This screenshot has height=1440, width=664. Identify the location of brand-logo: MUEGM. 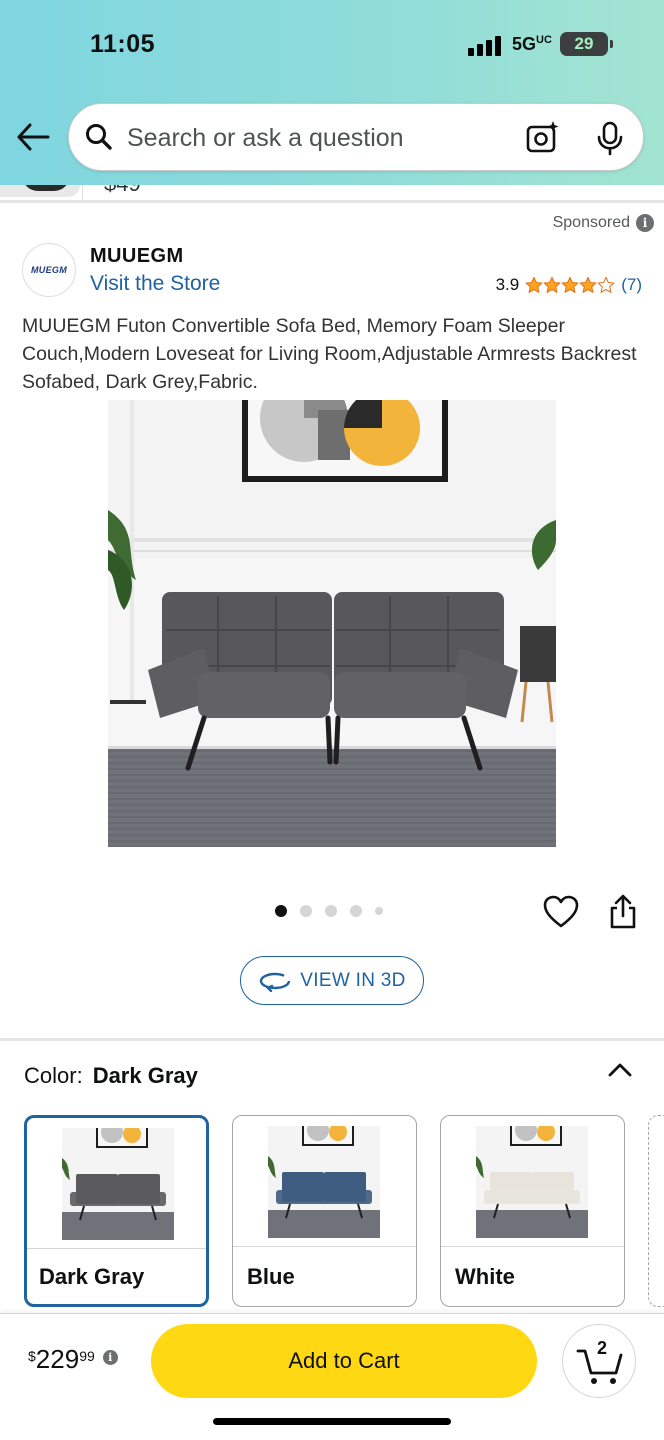
(49, 270).